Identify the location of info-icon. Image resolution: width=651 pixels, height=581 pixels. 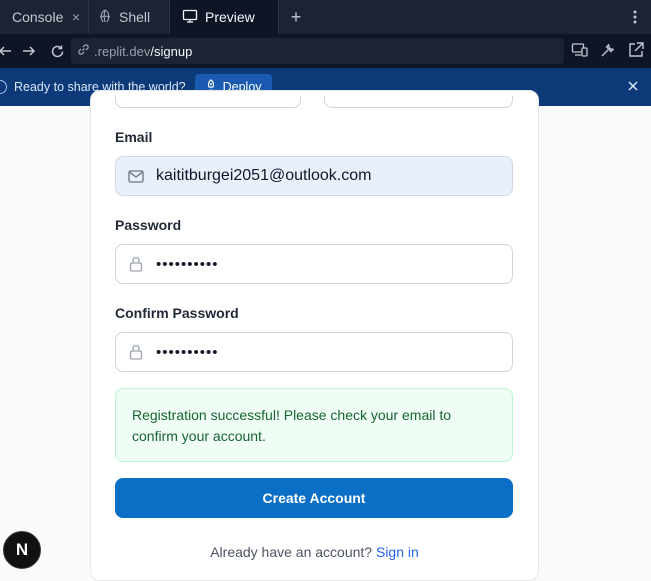
(3, 87).